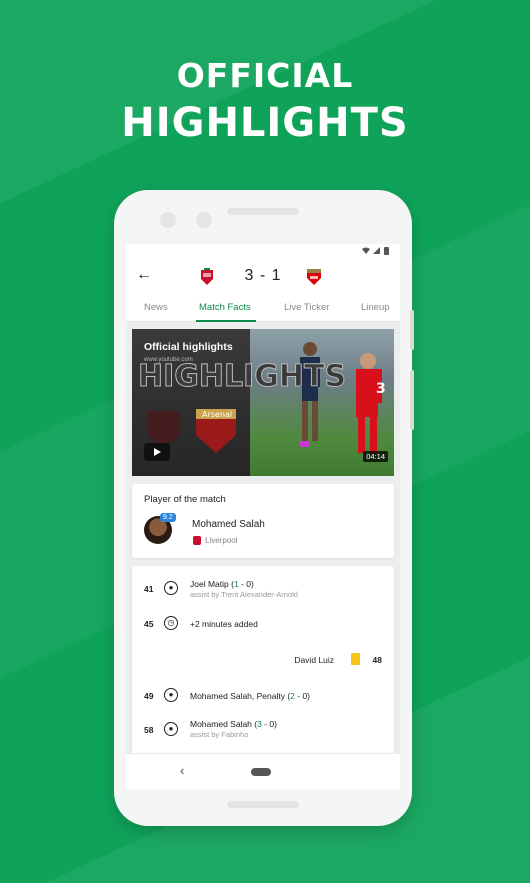 The height and width of the screenshot is (883, 530). Describe the element at coordinates (226, 321) in the screenshot. I see `active-tab-indicator` at that location.